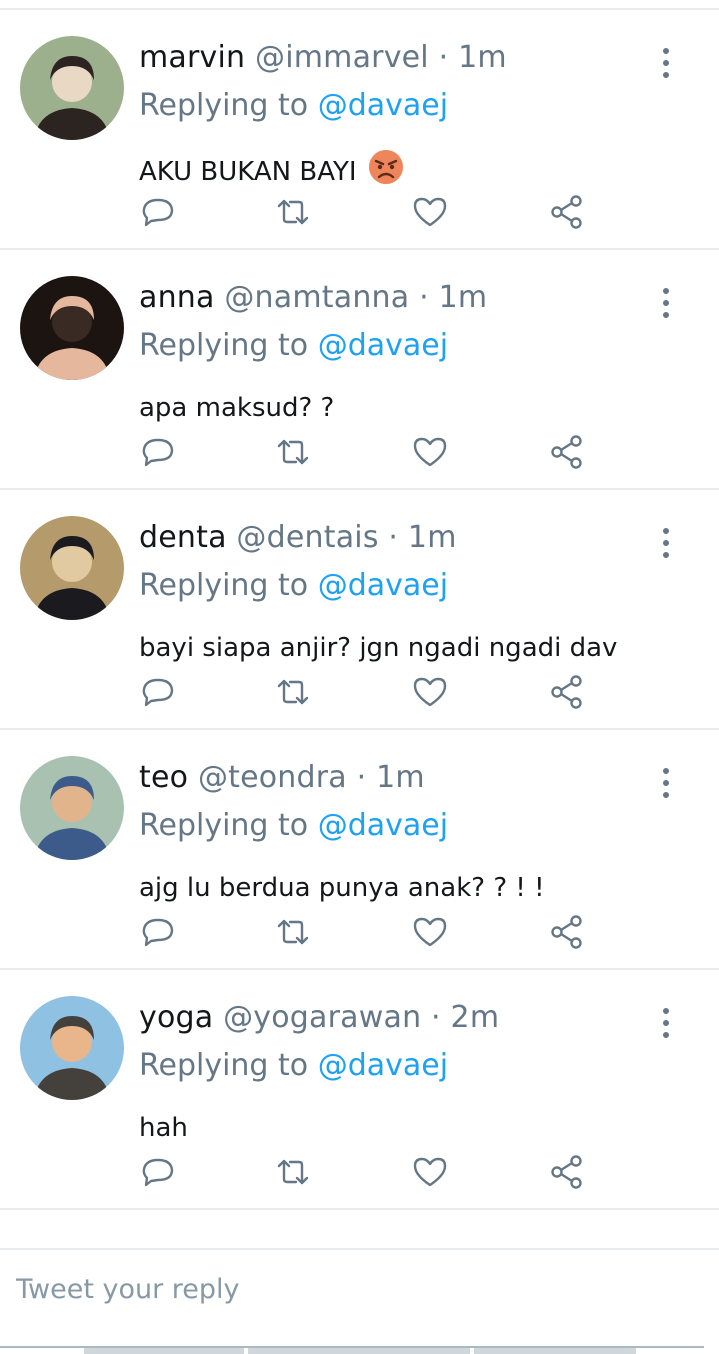  I want to click on tweet-text: AKU BUKAN BAYI, so click(272, 170).